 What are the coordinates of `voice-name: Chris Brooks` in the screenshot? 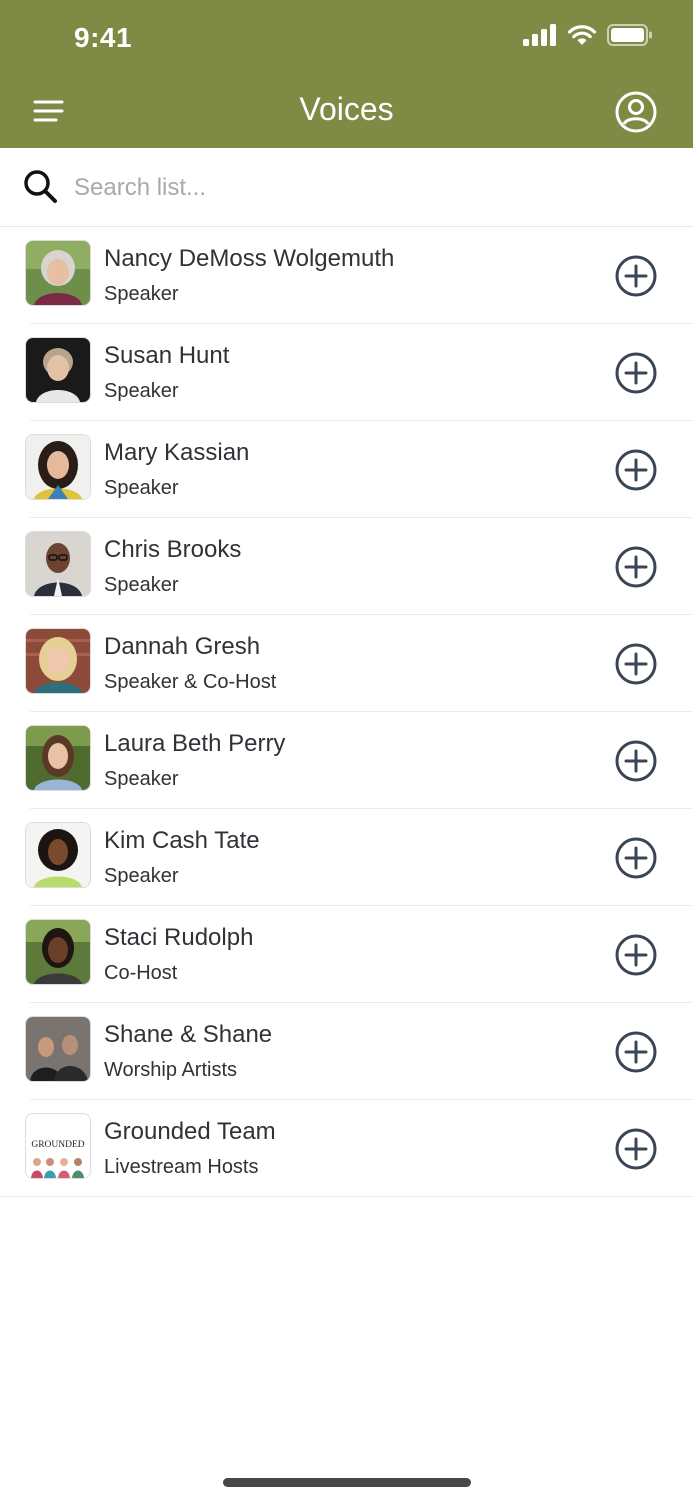 It's located at (173, 549).